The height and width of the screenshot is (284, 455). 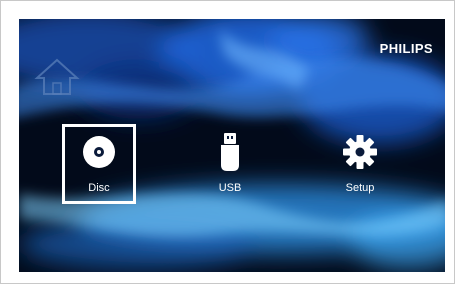 I want to click on menu-item-label: Disc, so click(x=99, y=188).